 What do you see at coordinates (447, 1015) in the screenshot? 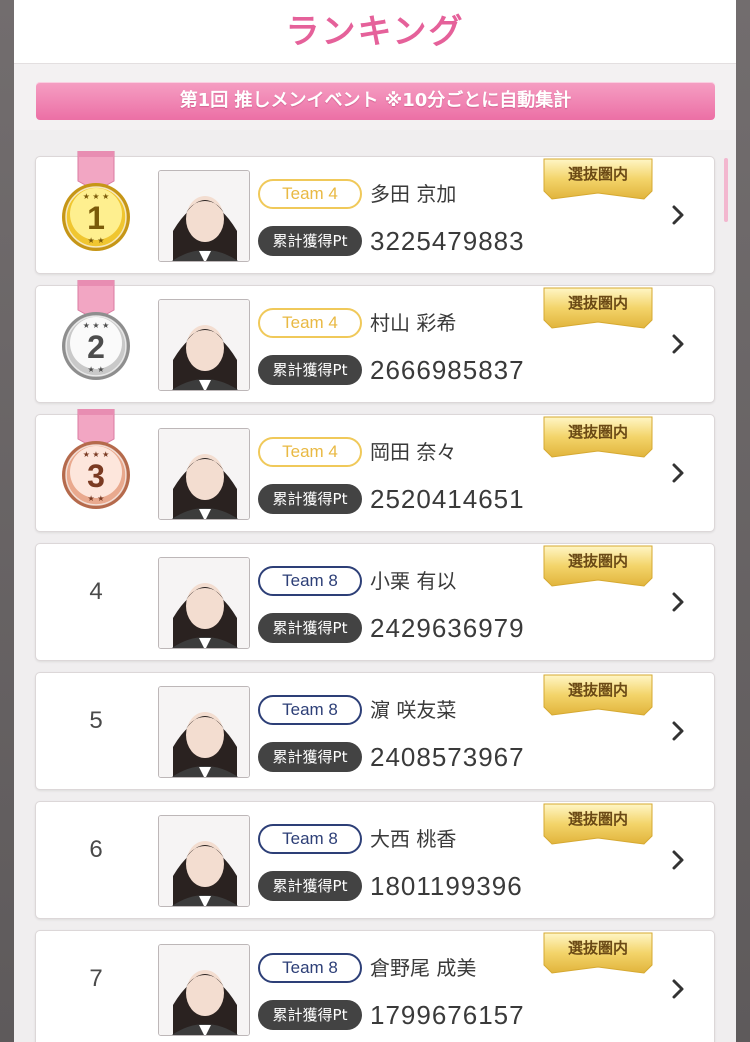
I see `points-value: 1799676157` at bounding box center [447, 1015].